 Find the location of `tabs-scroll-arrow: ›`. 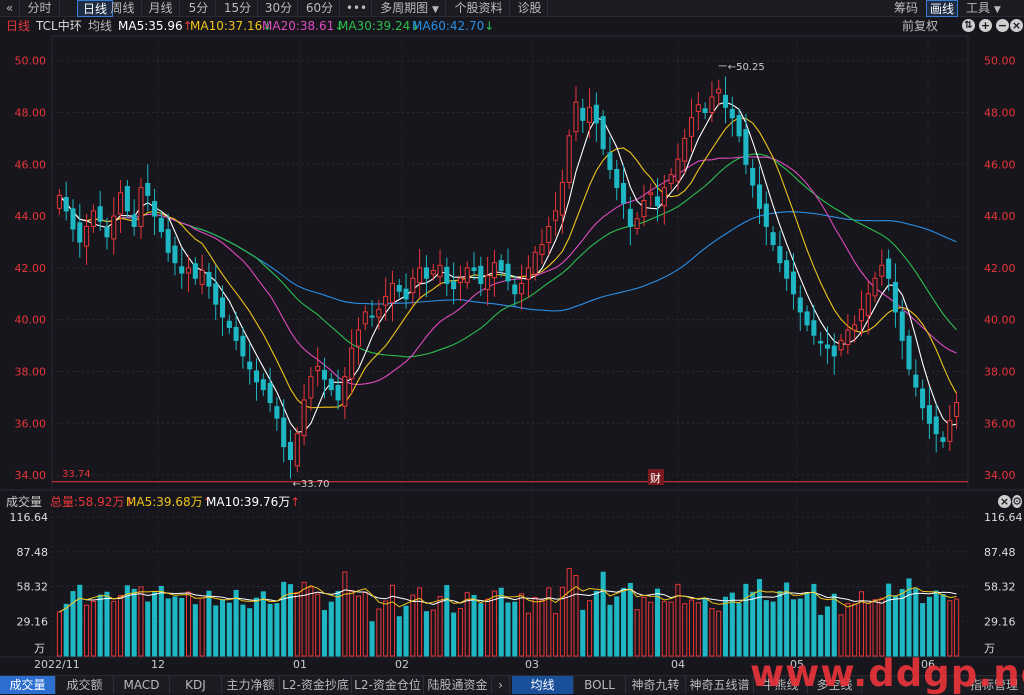

tabs-scroll-arrow: › is located at coordinates (501, 685).